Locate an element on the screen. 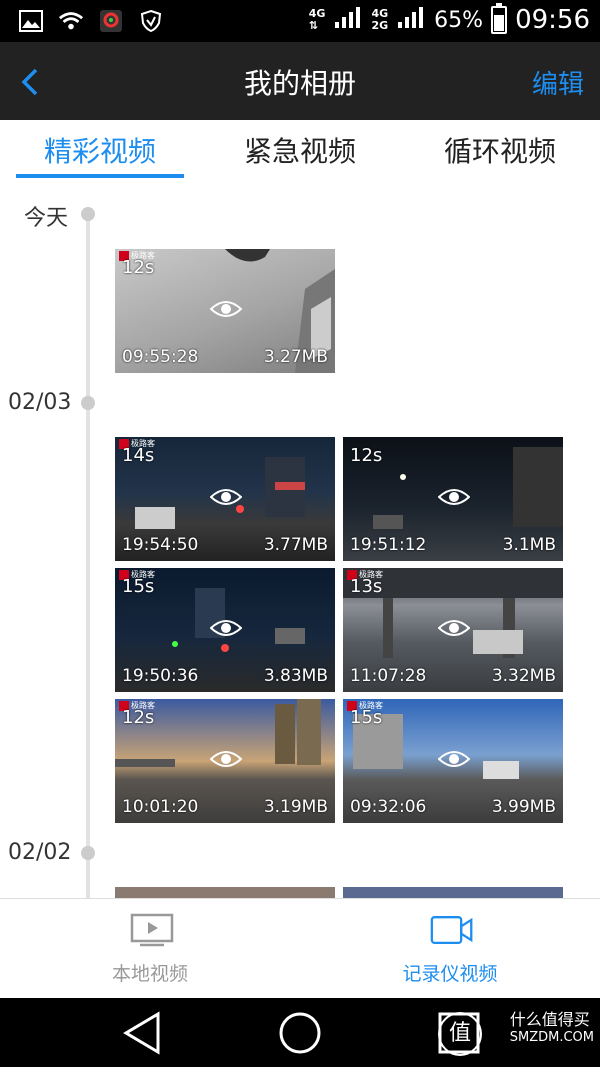 This screenshot has height=1067, width=600. video-thumbnail: 12s 19:51:12 3.1MB is located at coordinates (453, 499).